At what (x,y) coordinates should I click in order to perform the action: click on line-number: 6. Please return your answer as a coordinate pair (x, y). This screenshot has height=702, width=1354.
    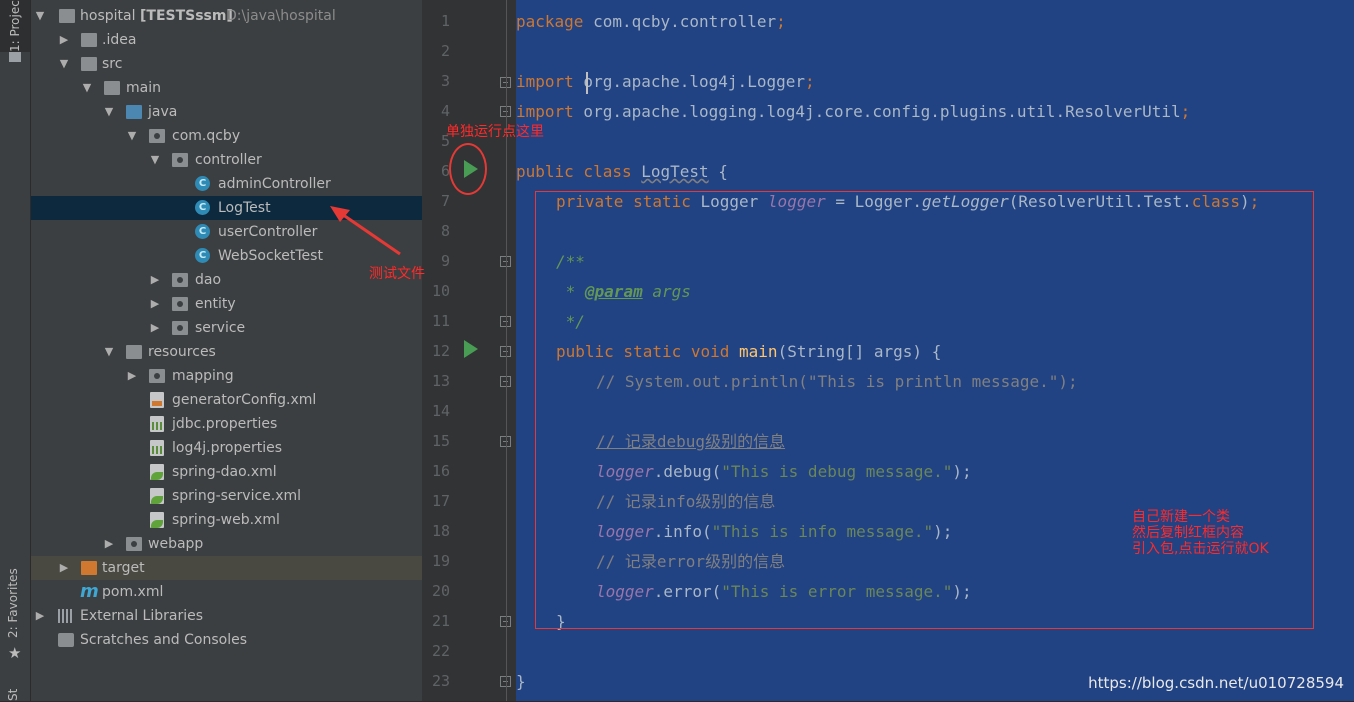
    Looking at the image, I should click on (445, 171).